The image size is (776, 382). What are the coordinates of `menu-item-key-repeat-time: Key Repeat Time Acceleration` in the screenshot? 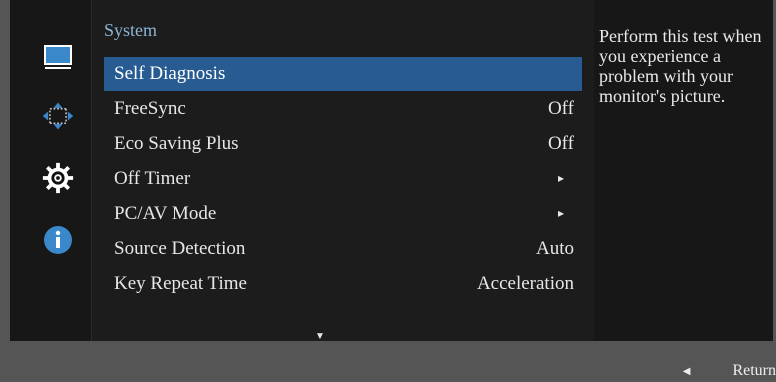 It's located at (343, 283).